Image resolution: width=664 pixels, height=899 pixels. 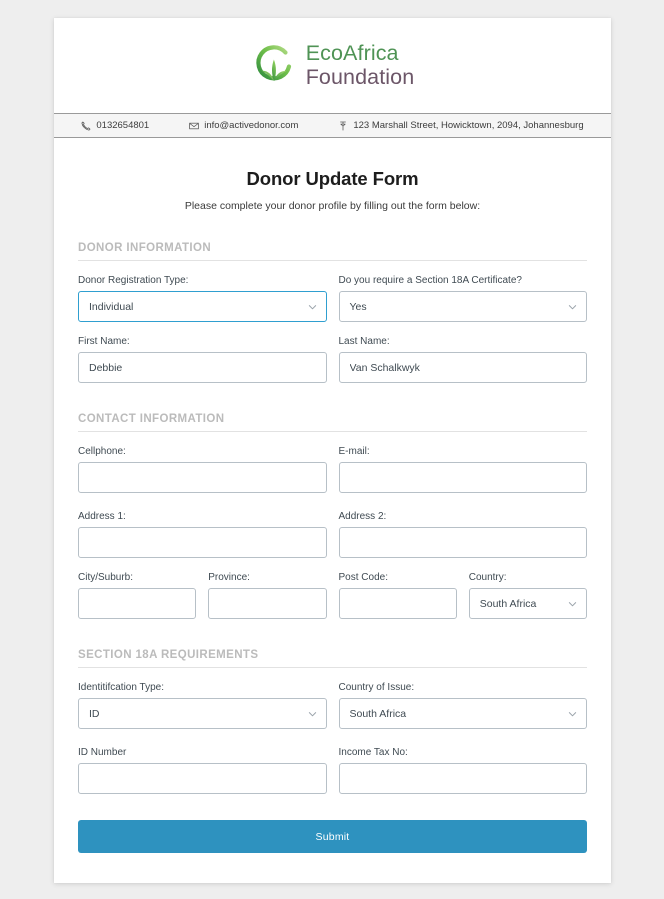 I want to click on field-email: E-mail:, so click(x=462, y=469).